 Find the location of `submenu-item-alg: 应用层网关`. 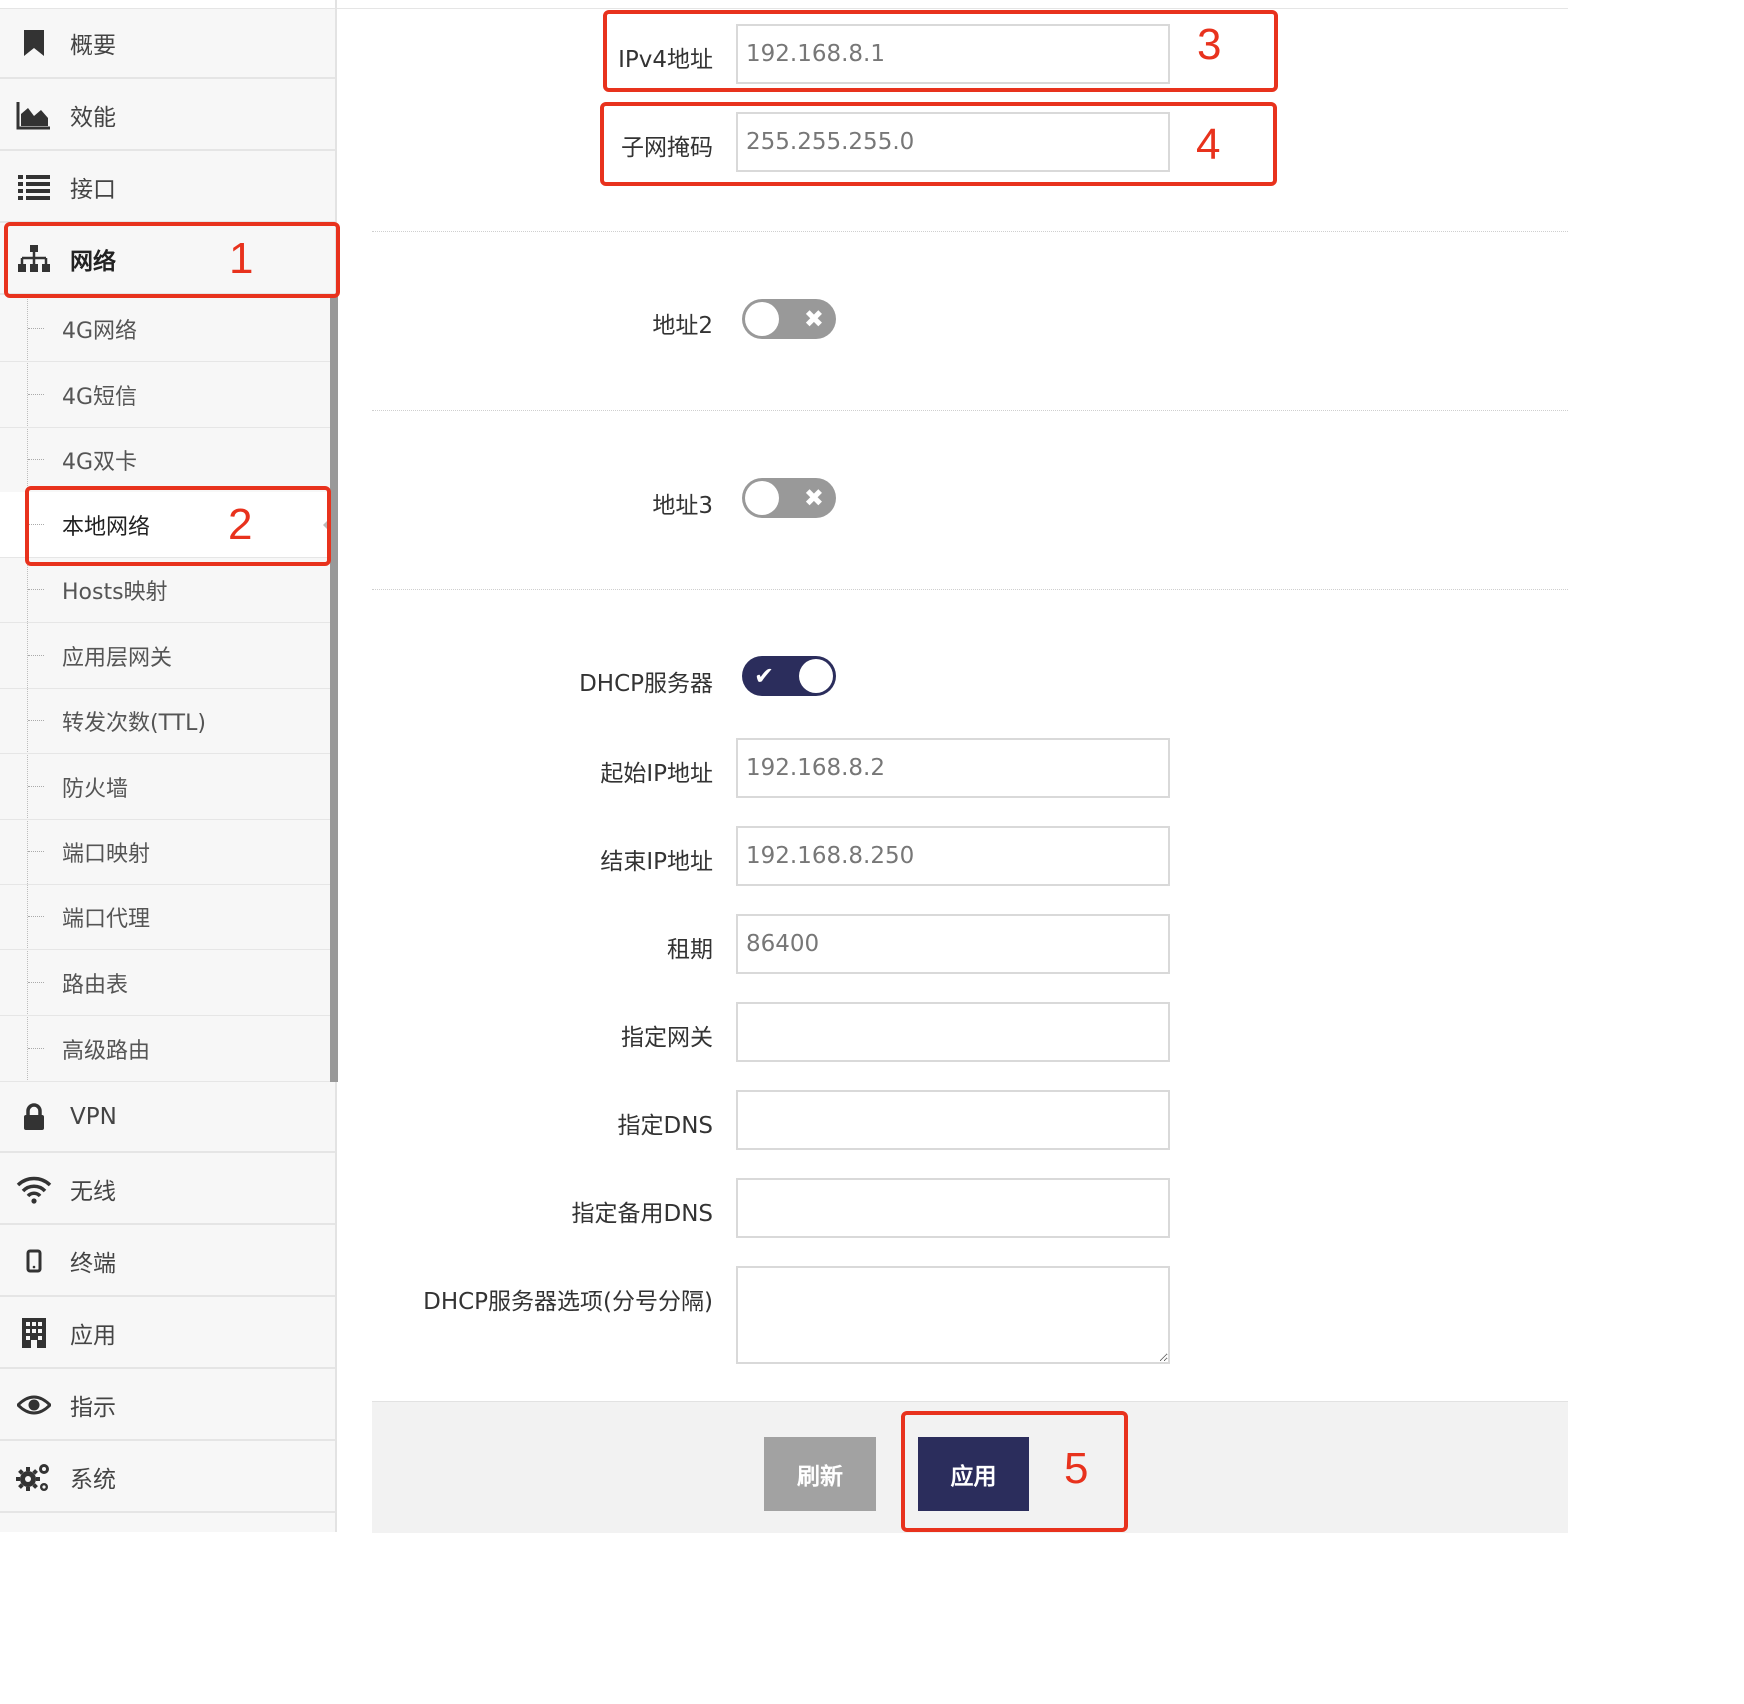

submenu-item-alg: 应用层网关 is located at coordinates (165, 656).